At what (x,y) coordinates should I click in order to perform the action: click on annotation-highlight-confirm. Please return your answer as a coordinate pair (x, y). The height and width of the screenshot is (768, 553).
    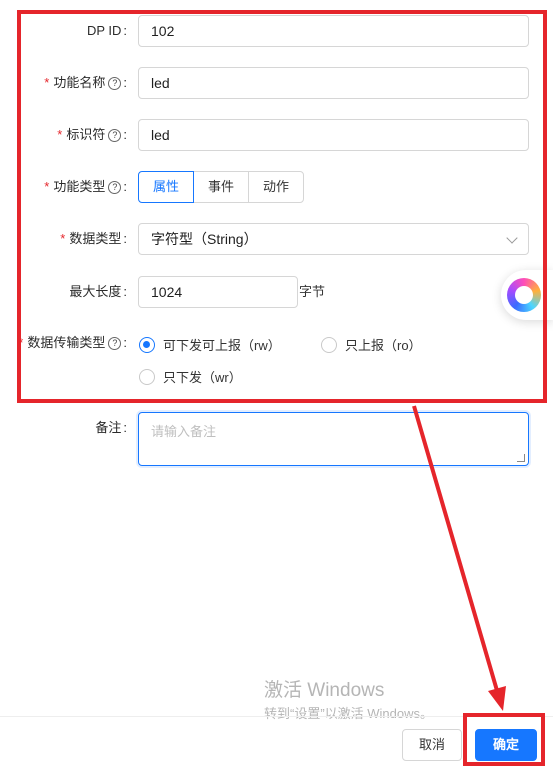
    Looking at the image, I should click on (504, 739).